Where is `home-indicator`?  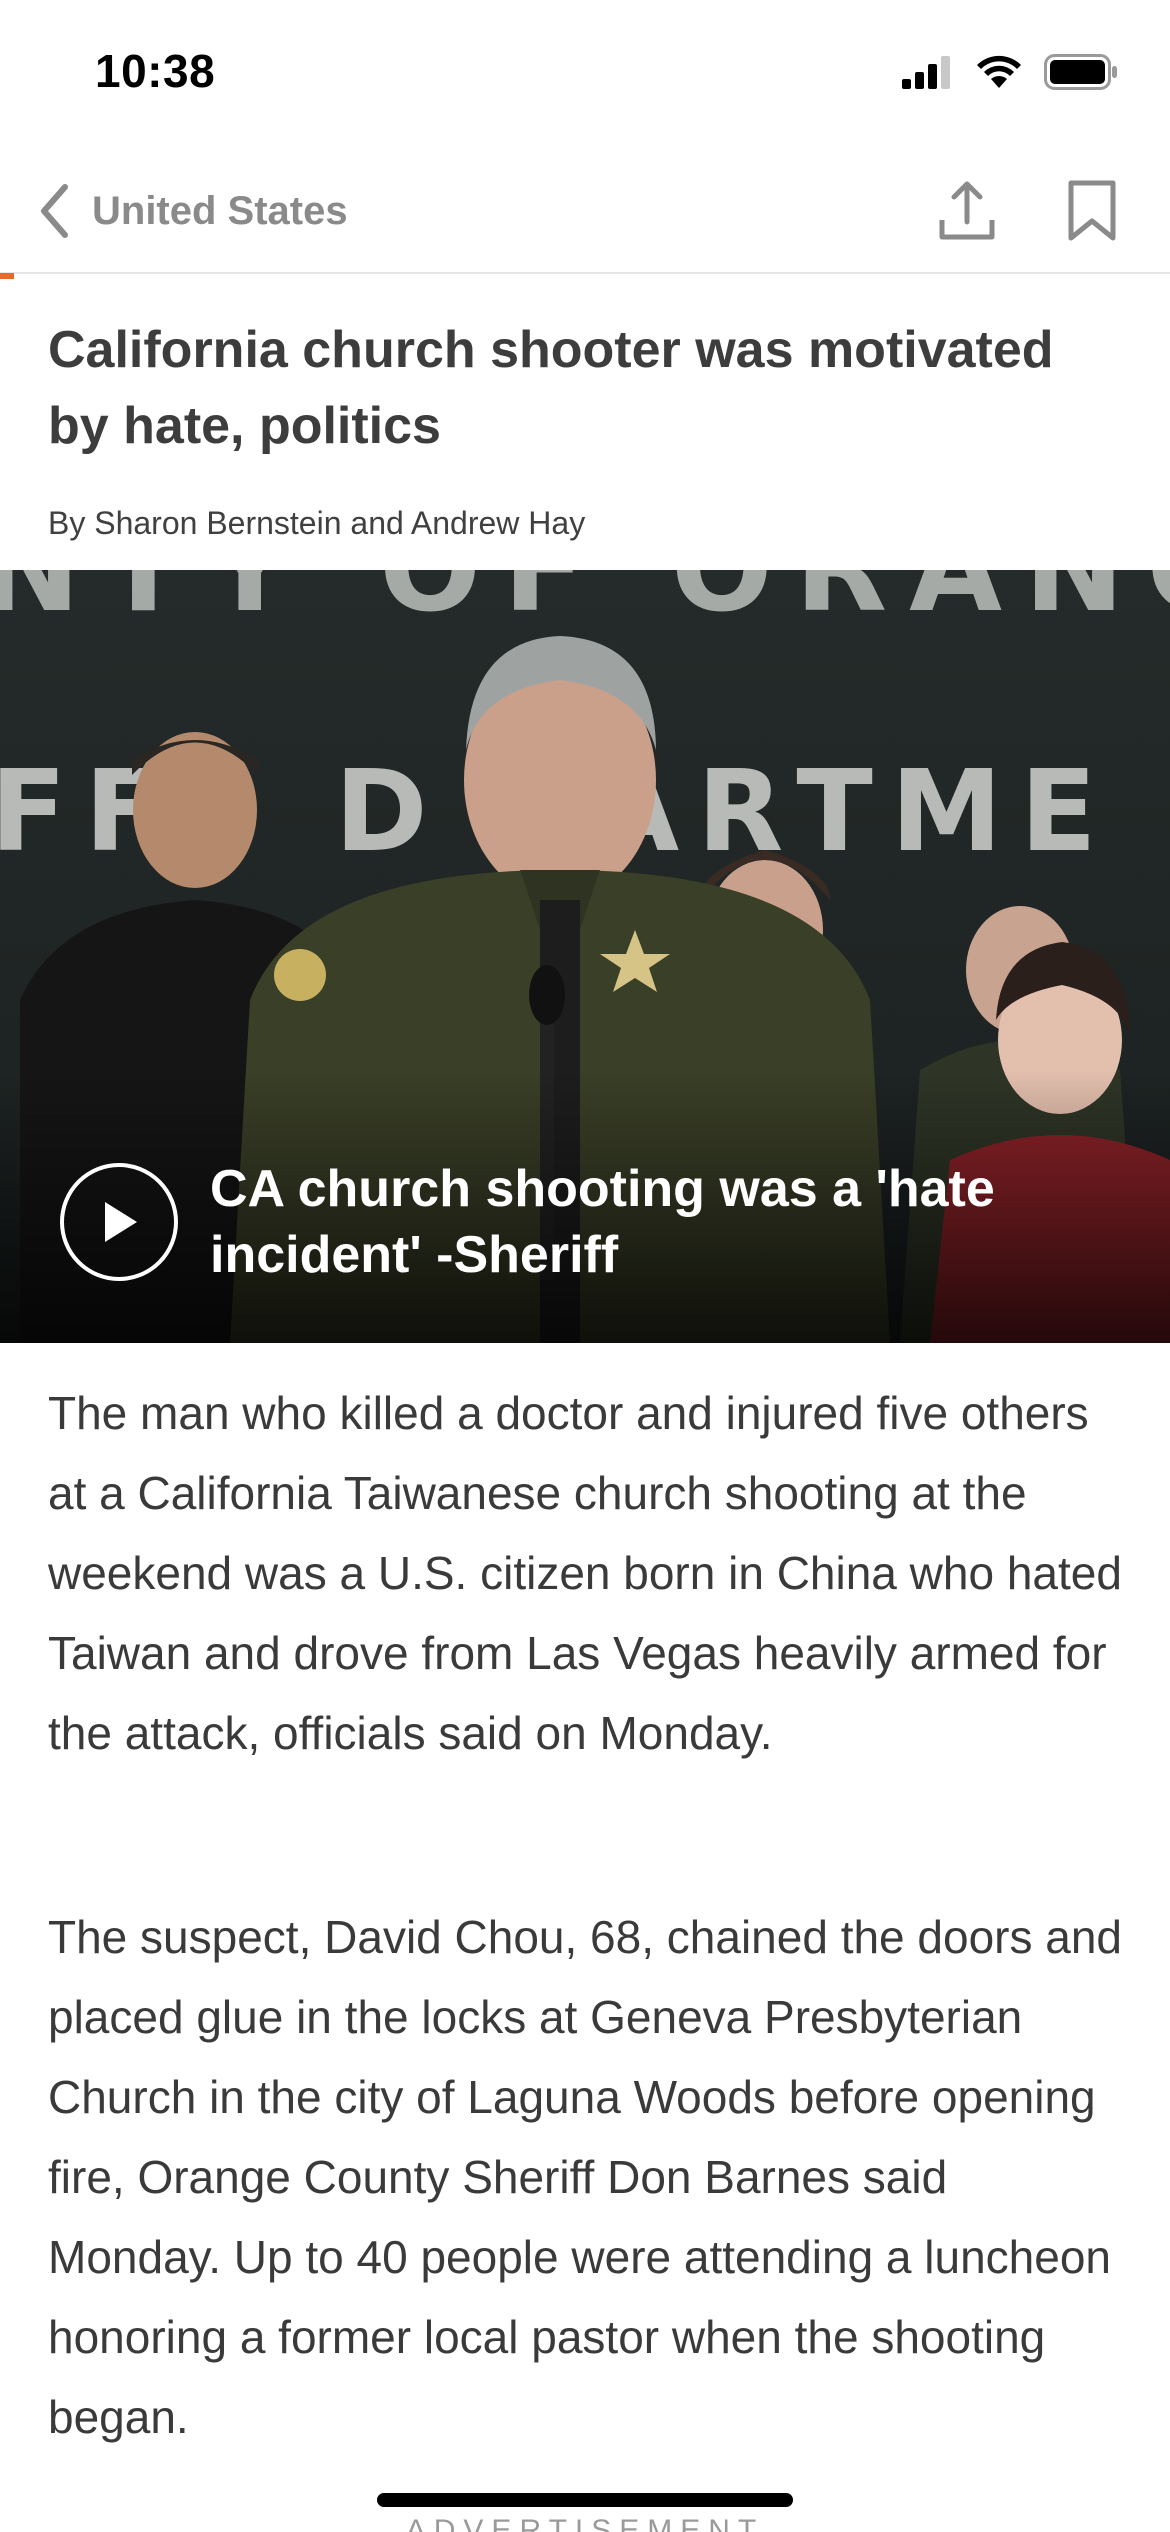
home-indicator is located at coordinates (585, 2500).